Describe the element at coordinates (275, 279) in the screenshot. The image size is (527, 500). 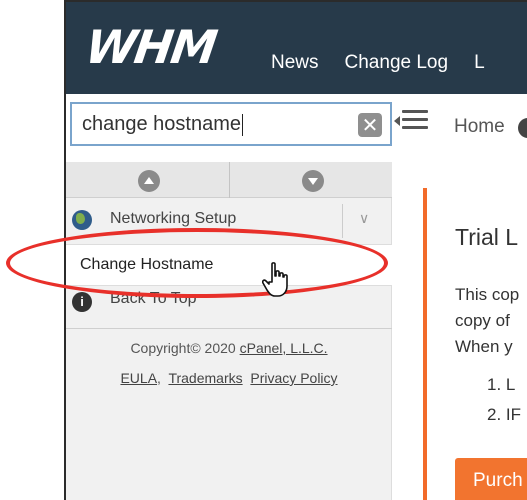
I see `hand-cursor-icon` at that location.